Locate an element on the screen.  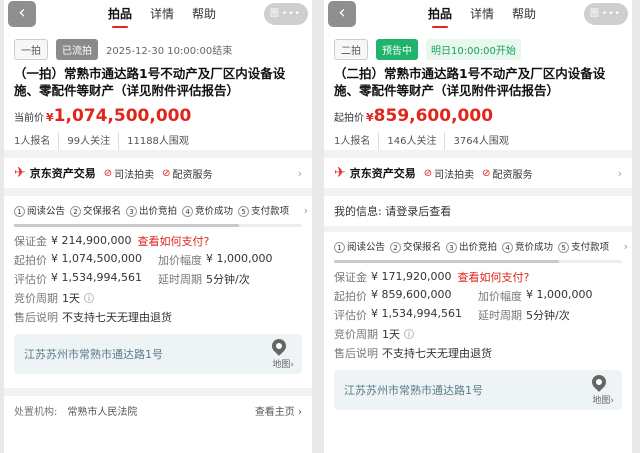
increment-value: ¥ 1,000,000 is located at coordinates (239, 258).